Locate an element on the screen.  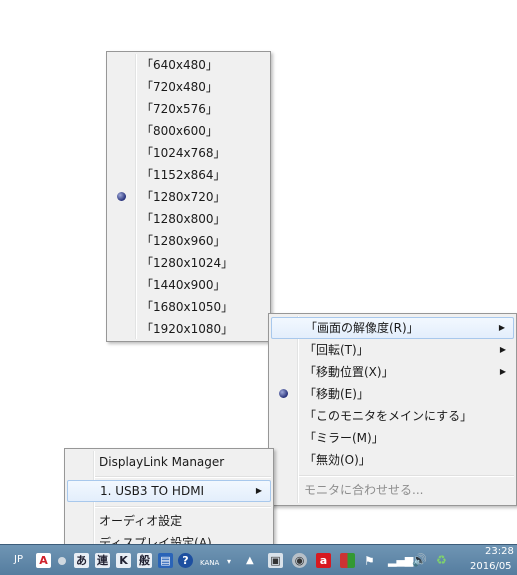
resolution-1152x864: 「1152x864」 is located at coordinates (188, 175).